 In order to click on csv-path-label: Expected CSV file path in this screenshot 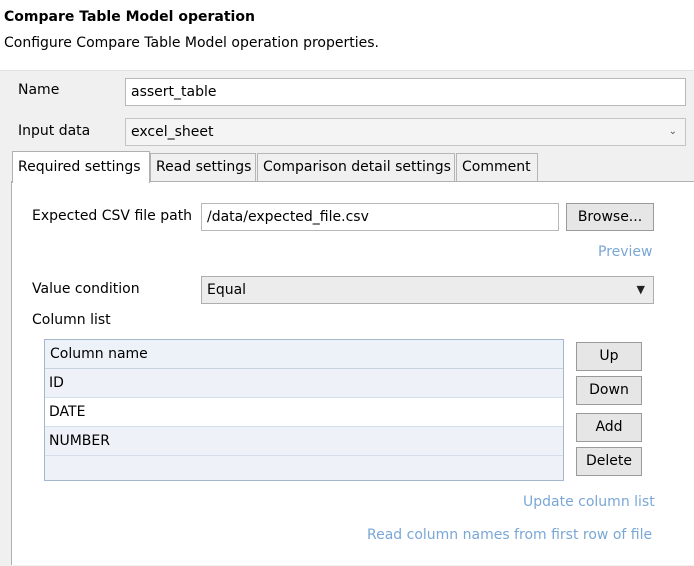, I will do `click(112, 216)`.